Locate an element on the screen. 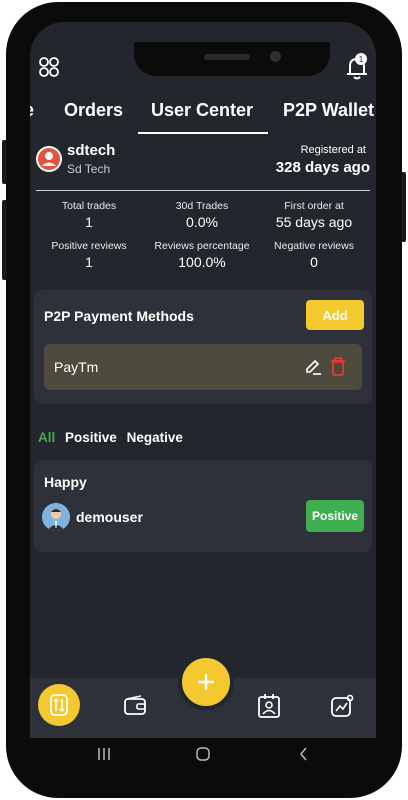 Image resolution: width=408 pixels, height=800 pixels. stat-30d-trades: 30d Trades 0.0% is located at coordinates (202, 215).